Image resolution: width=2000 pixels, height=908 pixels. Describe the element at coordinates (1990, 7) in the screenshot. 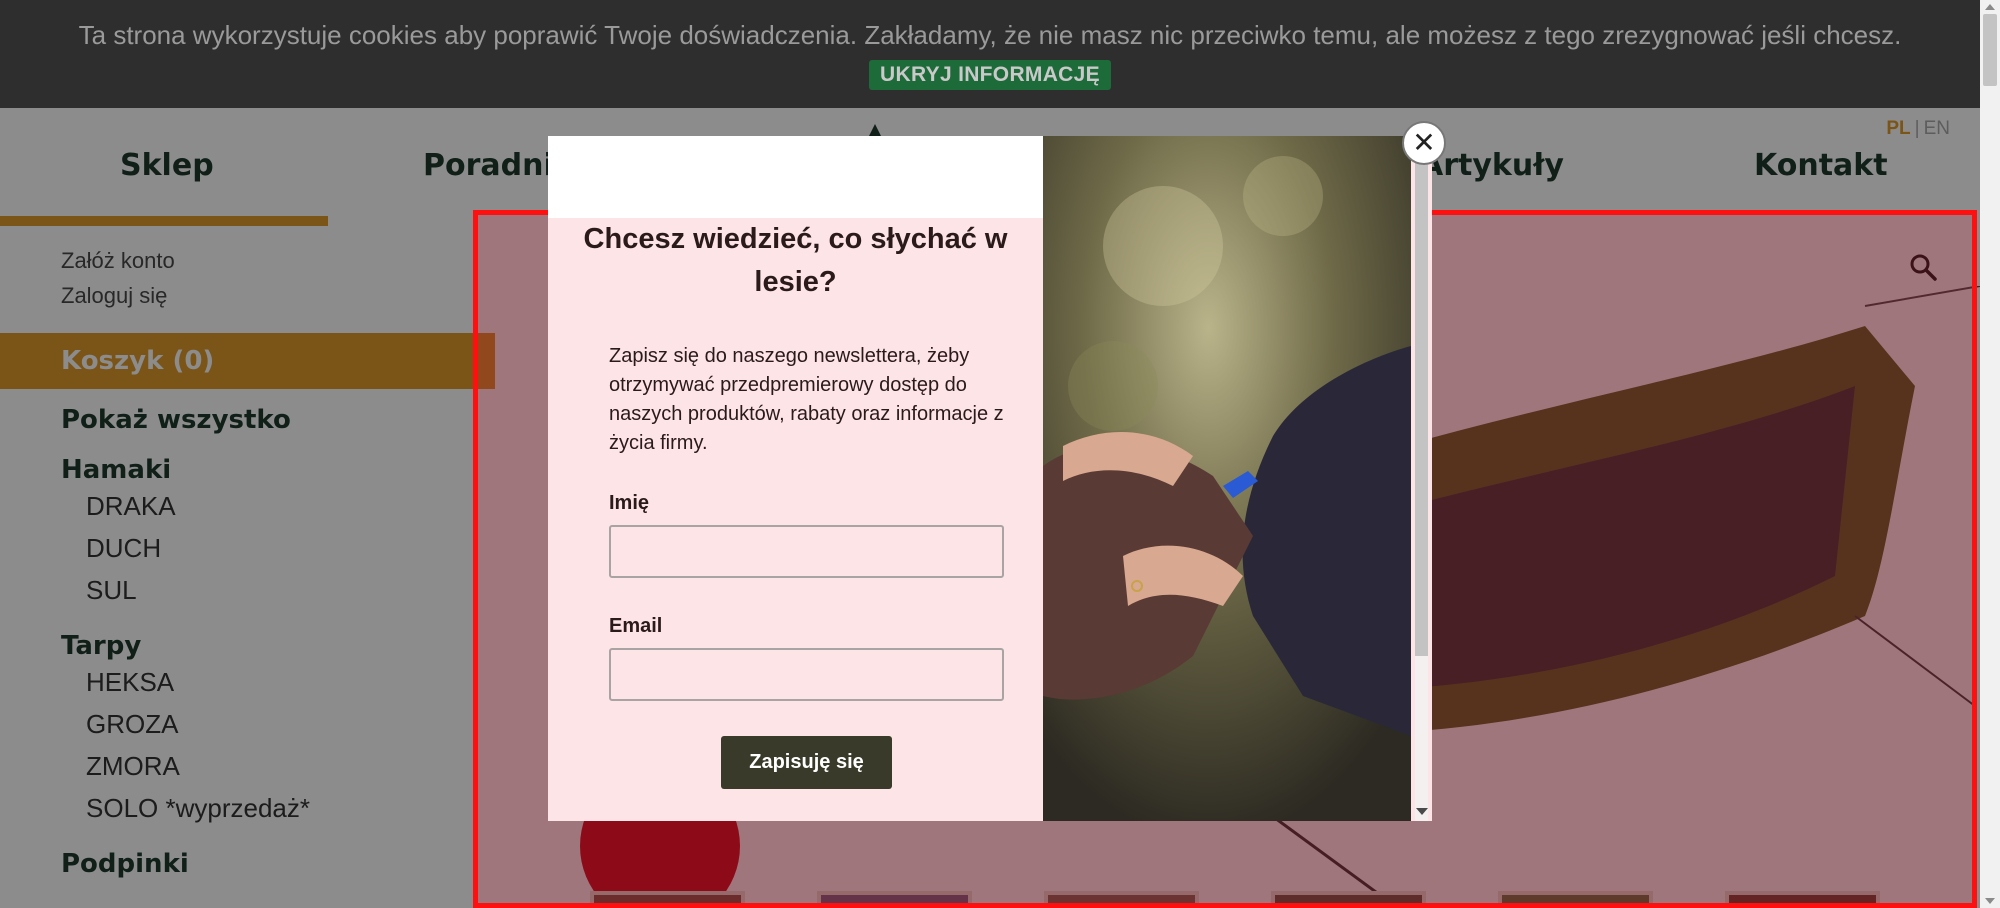

I see `scroll-up-arrow-icon` at that location.